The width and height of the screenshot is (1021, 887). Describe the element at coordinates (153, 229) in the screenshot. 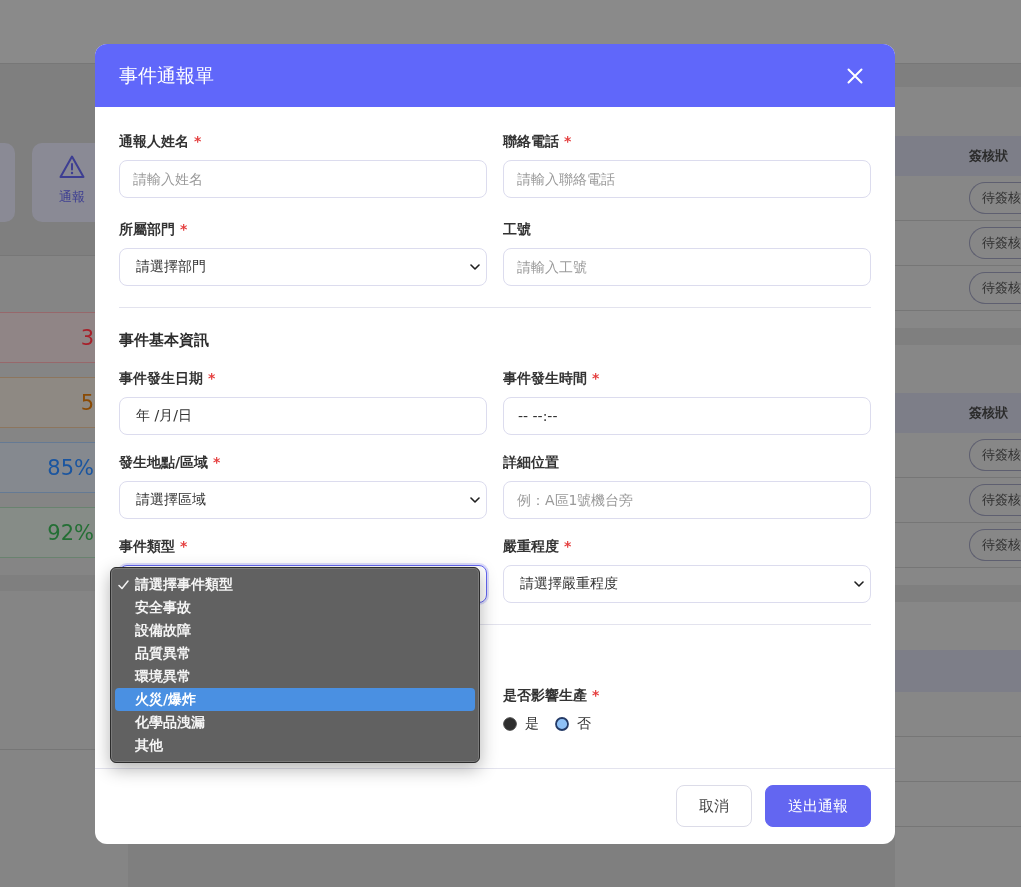

I see `field-label: 所屬部門 *` at that location.